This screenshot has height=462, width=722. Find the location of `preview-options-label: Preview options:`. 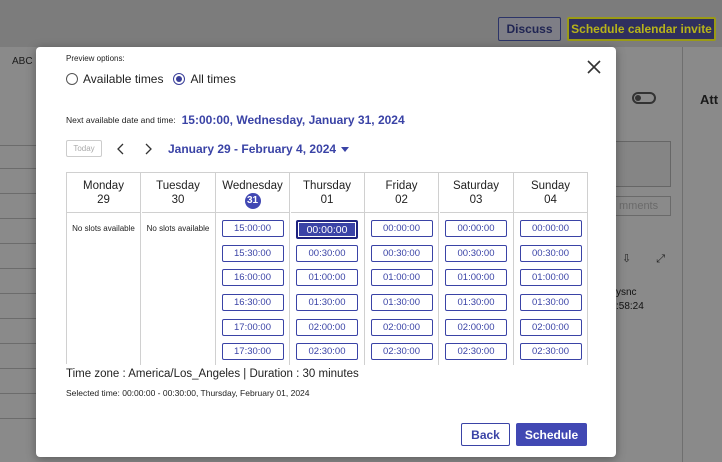

preview-options-label: Preview options: is located at coordinates (95, 58).